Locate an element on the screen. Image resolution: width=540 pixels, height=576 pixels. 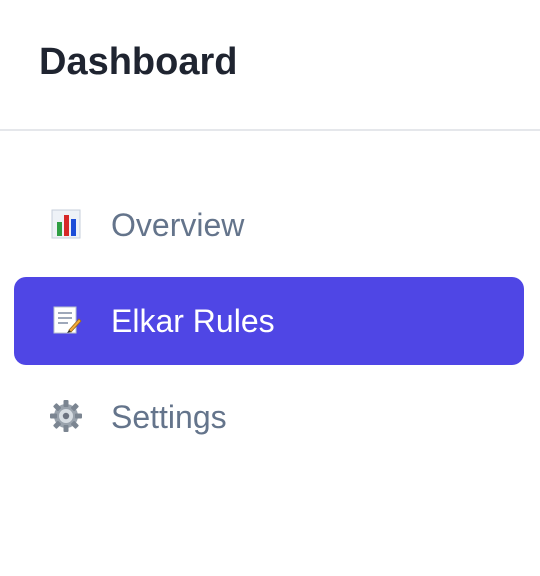
sidebar-item-label: Overview is located at coordinates (178, 225).